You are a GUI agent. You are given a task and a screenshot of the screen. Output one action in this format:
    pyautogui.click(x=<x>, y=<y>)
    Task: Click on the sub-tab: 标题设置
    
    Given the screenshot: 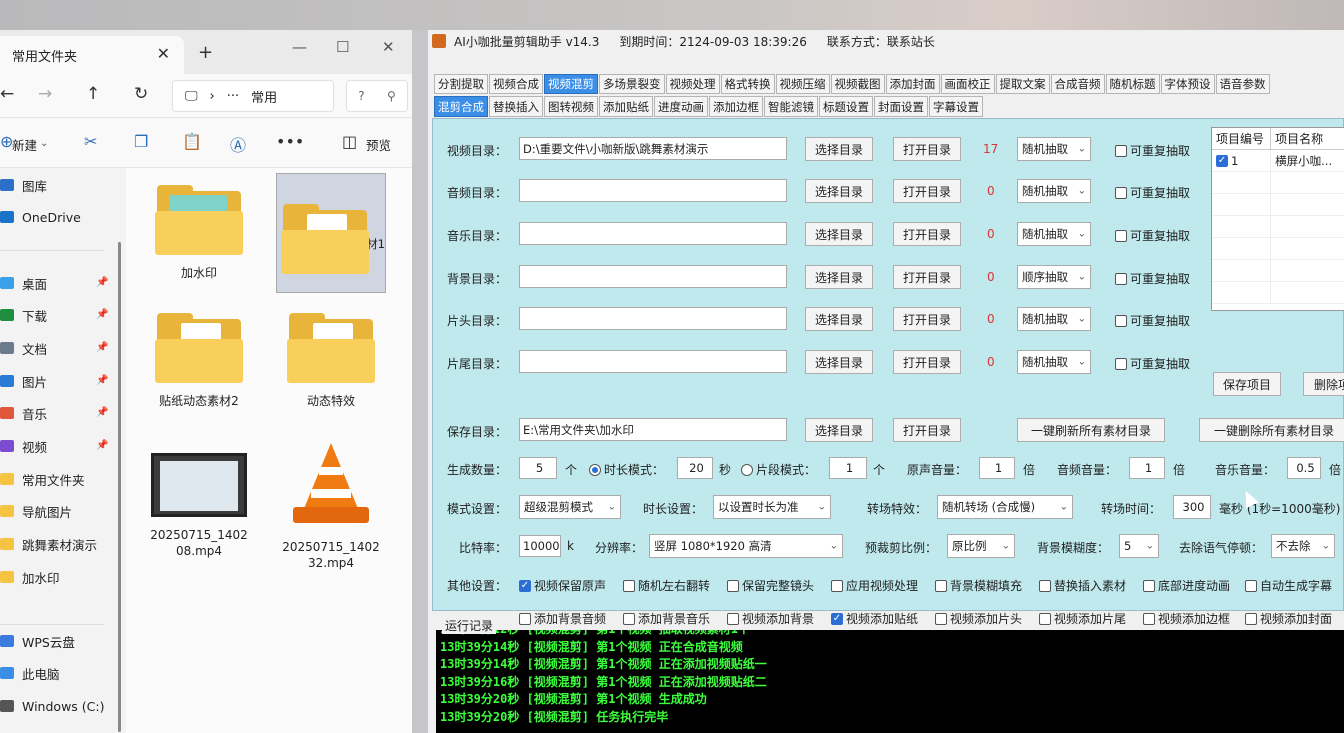 What is the action you would take?
    pyautogui.click(x=846, y=106)
    